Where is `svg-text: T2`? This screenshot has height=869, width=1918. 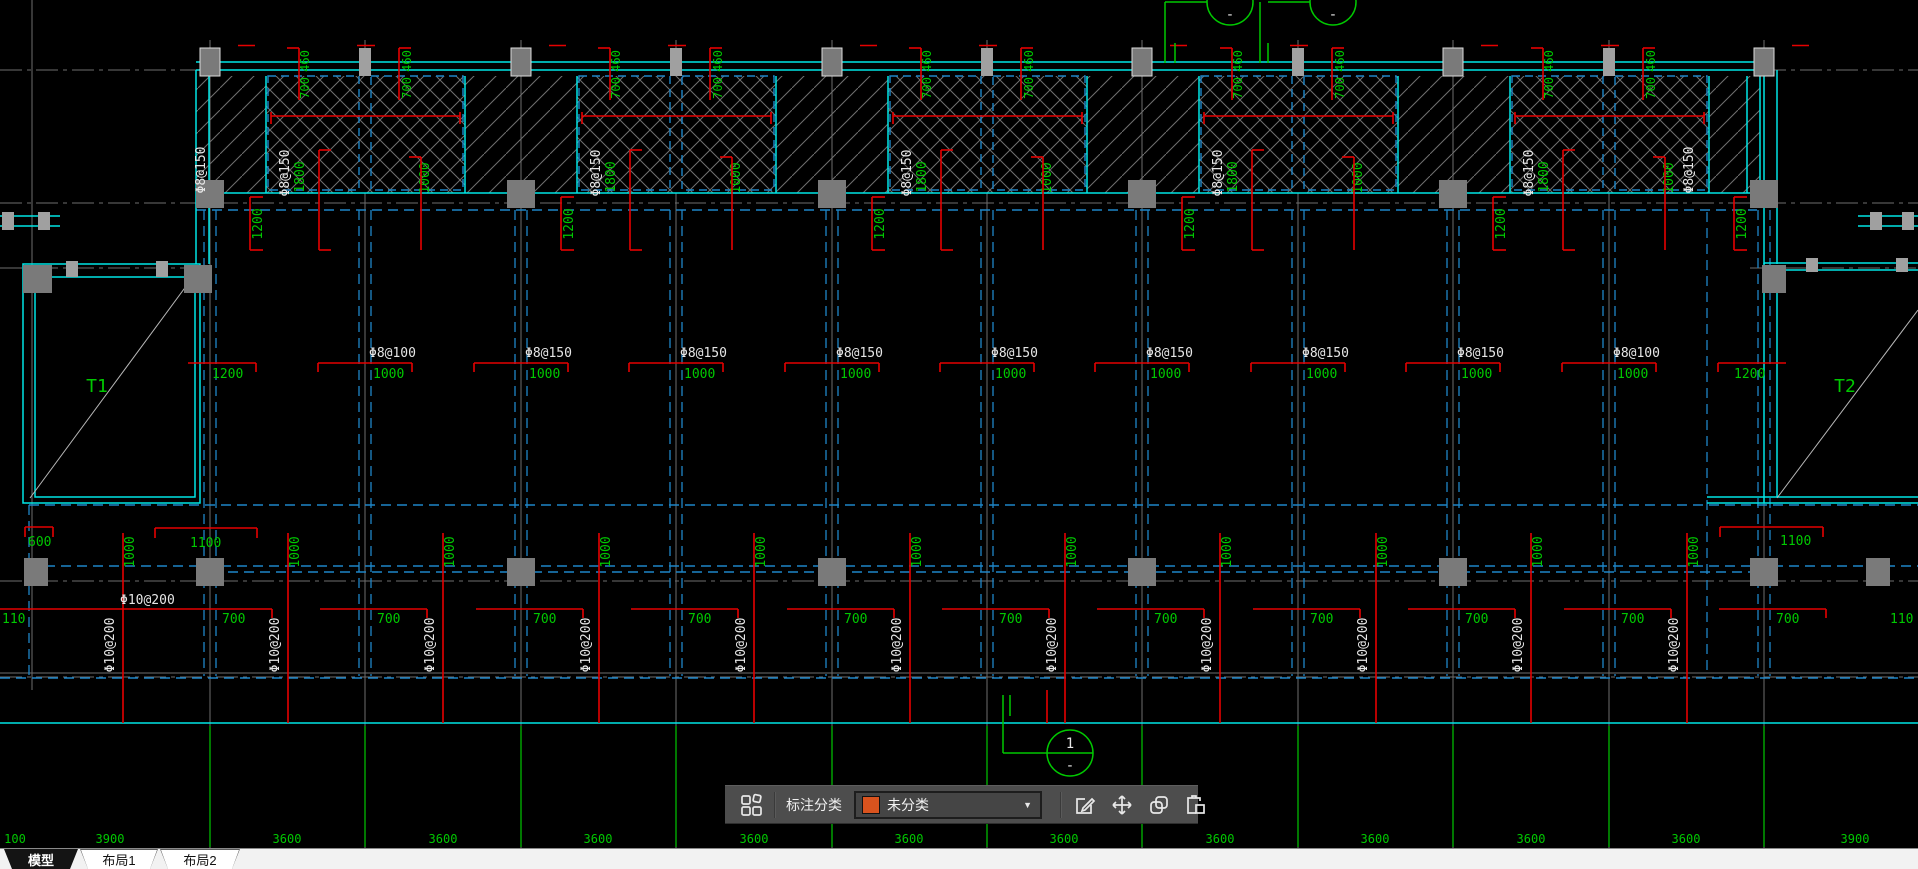 svg-text: T2 is located at coordinates (1845, 386).